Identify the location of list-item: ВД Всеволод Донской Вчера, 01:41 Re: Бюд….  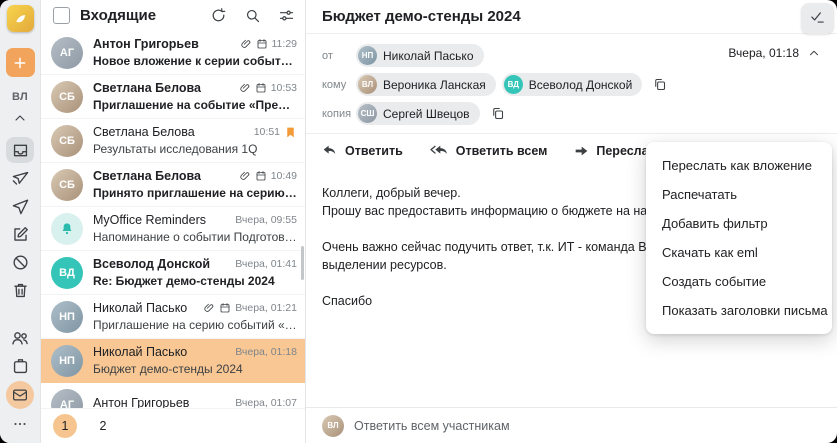
(173, 273).